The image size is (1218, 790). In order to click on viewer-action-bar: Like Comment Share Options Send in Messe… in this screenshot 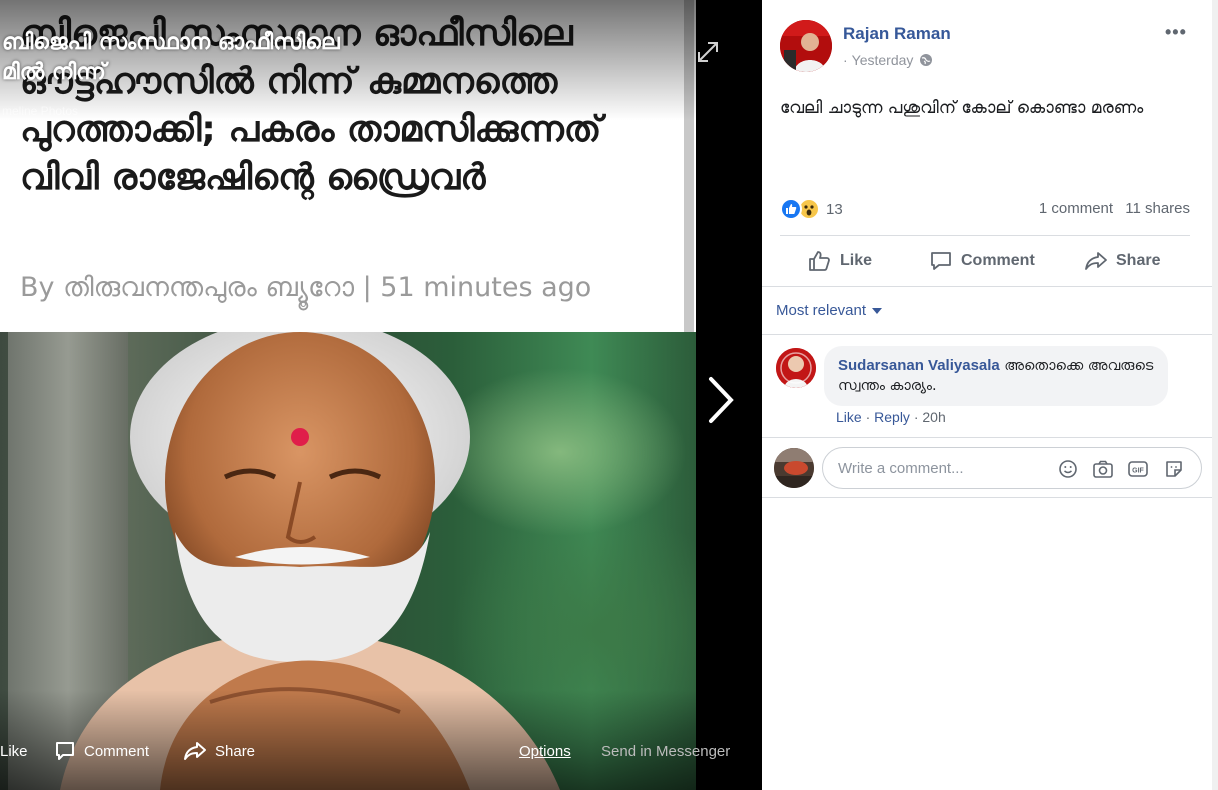, I will do `click(381, 751)`.